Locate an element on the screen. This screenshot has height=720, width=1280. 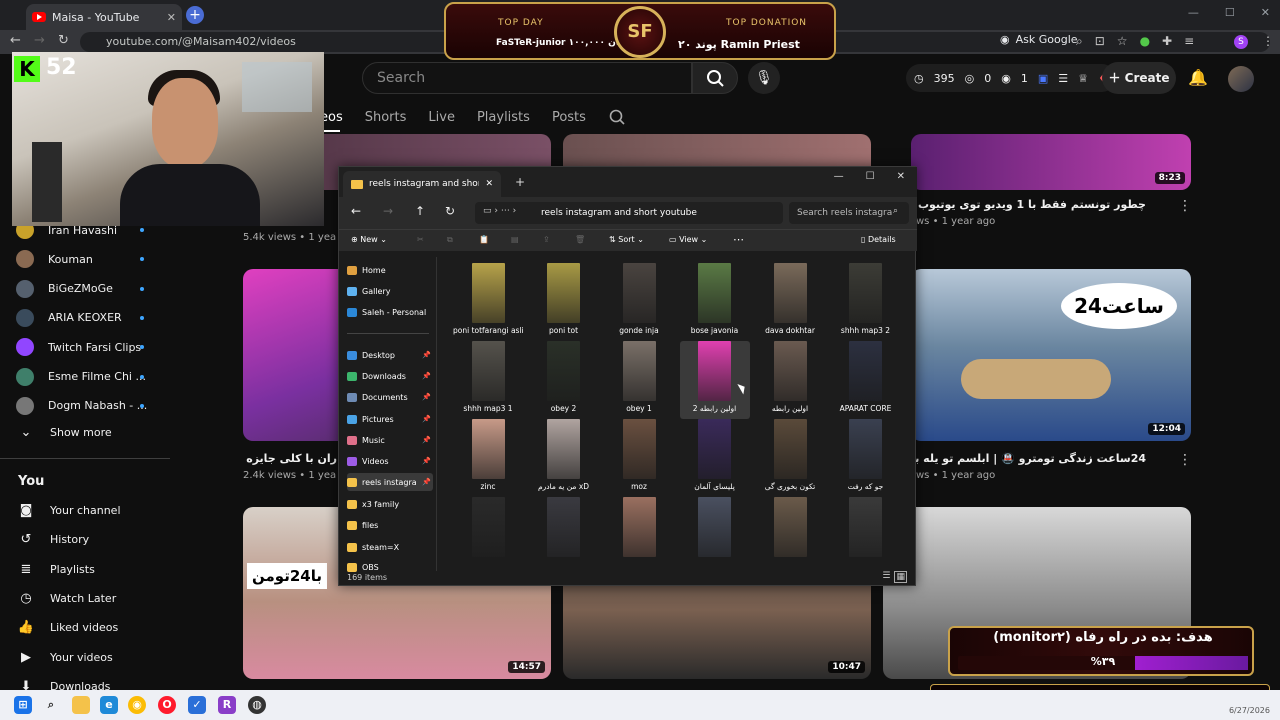
file-item: APARAT CORE is located at coordinates (866, 380).